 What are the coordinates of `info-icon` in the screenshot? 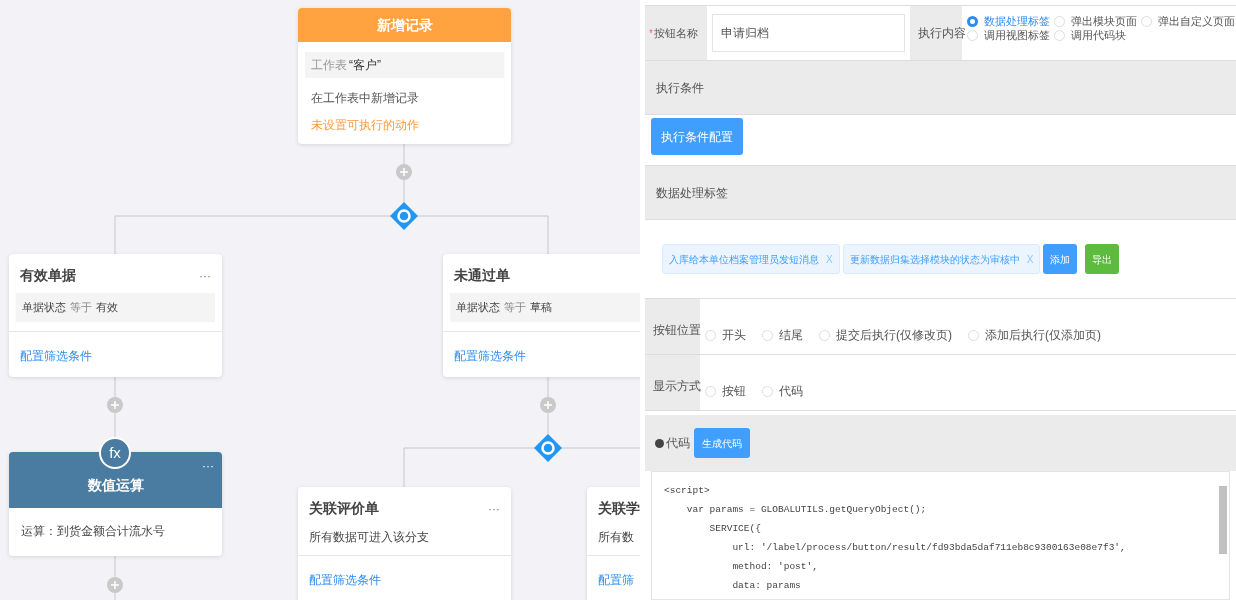 It's located at (659, 443).